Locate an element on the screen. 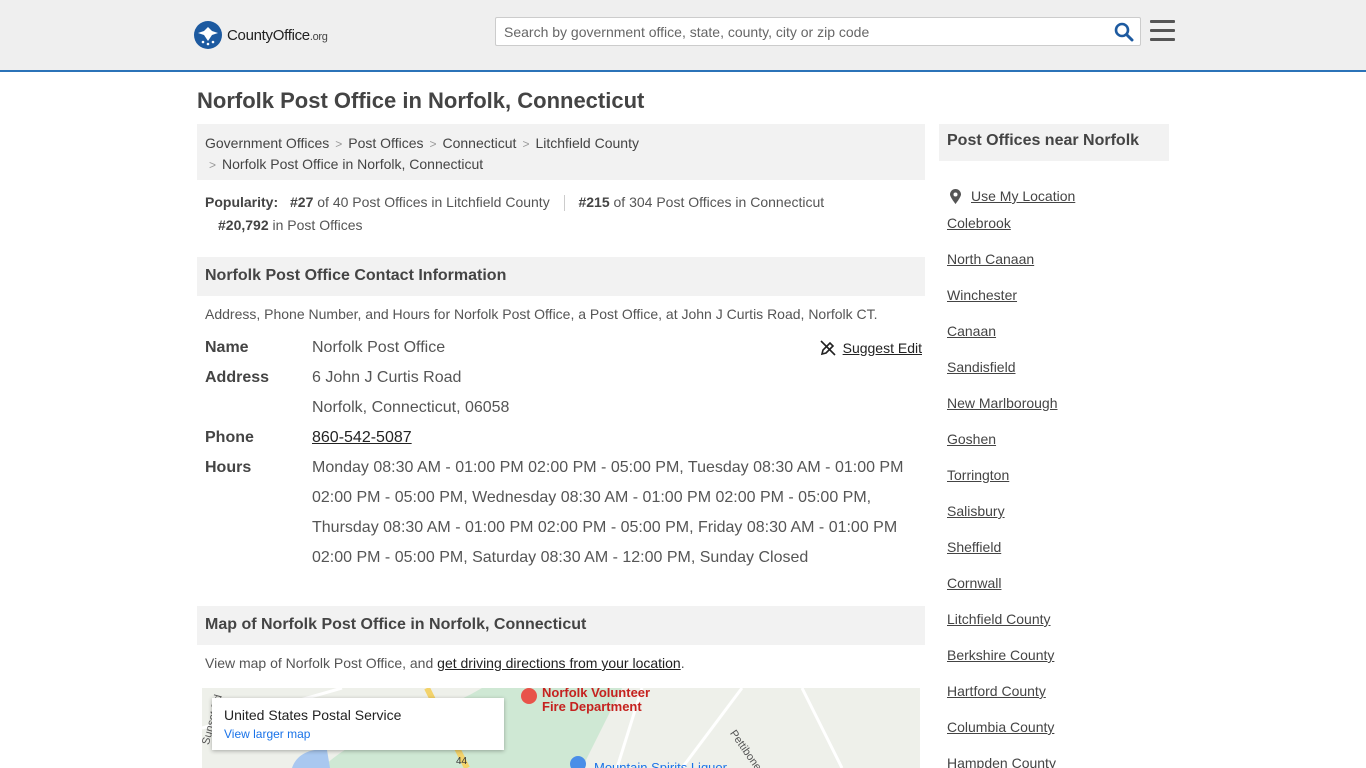 The image size is (1366, 768). rank-national-text: in Post Offices is located at coordinates (317, 225).